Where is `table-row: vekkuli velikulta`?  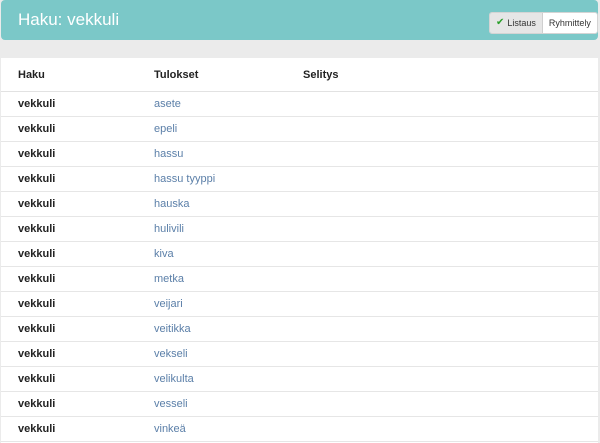 table-row: vekkuli velikulta is located at coordinates (299, 379).